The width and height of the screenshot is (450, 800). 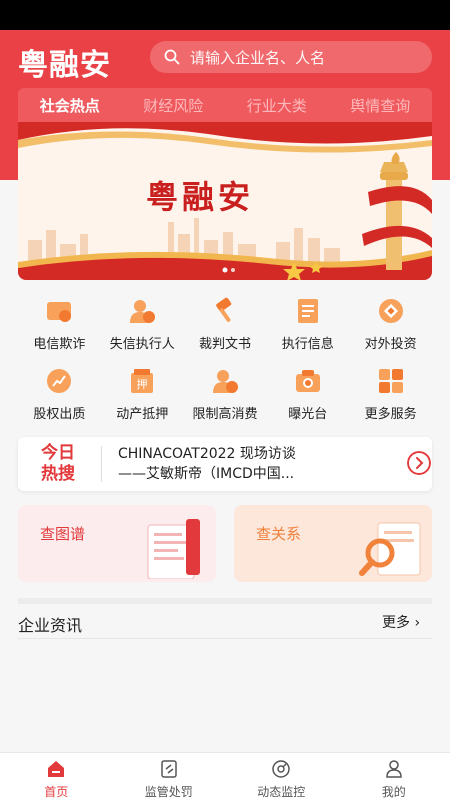 I want to click on camera-icon, so click(x=307, y=381).